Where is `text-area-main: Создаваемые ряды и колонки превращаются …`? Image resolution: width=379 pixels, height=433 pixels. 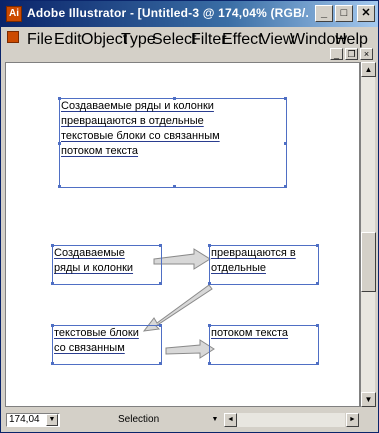
text-area-main: Создаваемые ряды и колонки превращаются … is located at coordinates (172, 142).